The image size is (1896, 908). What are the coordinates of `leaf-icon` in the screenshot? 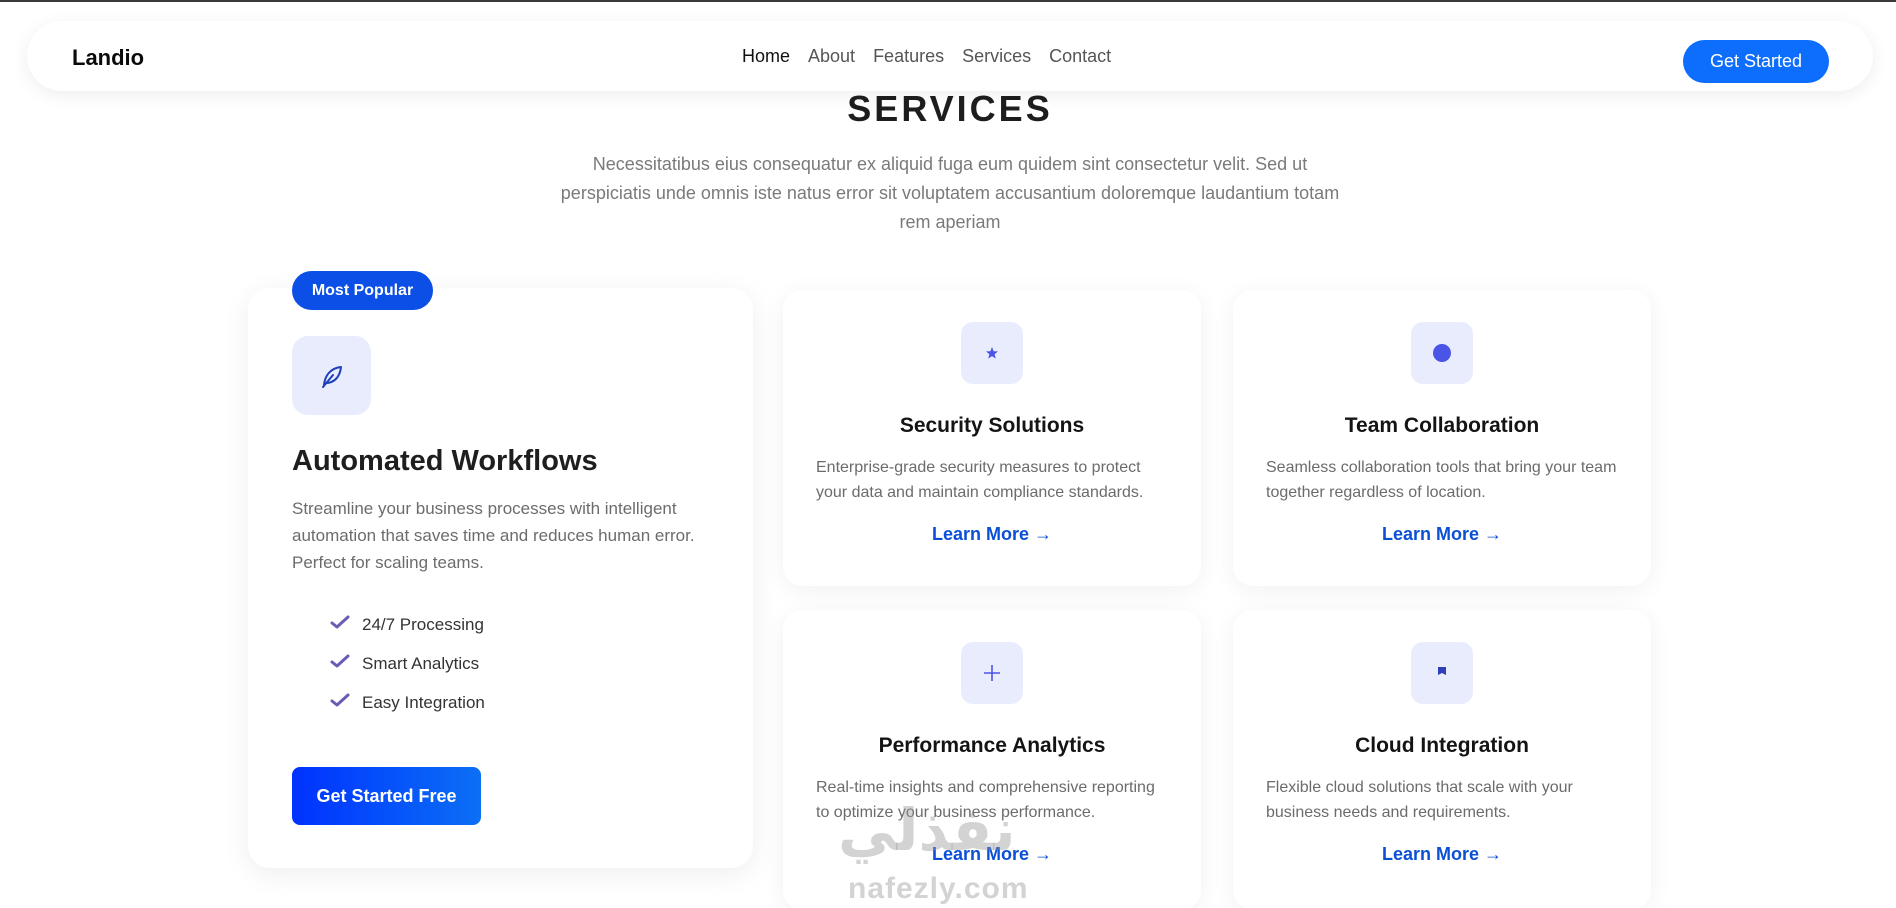 It's located at (331, 375).